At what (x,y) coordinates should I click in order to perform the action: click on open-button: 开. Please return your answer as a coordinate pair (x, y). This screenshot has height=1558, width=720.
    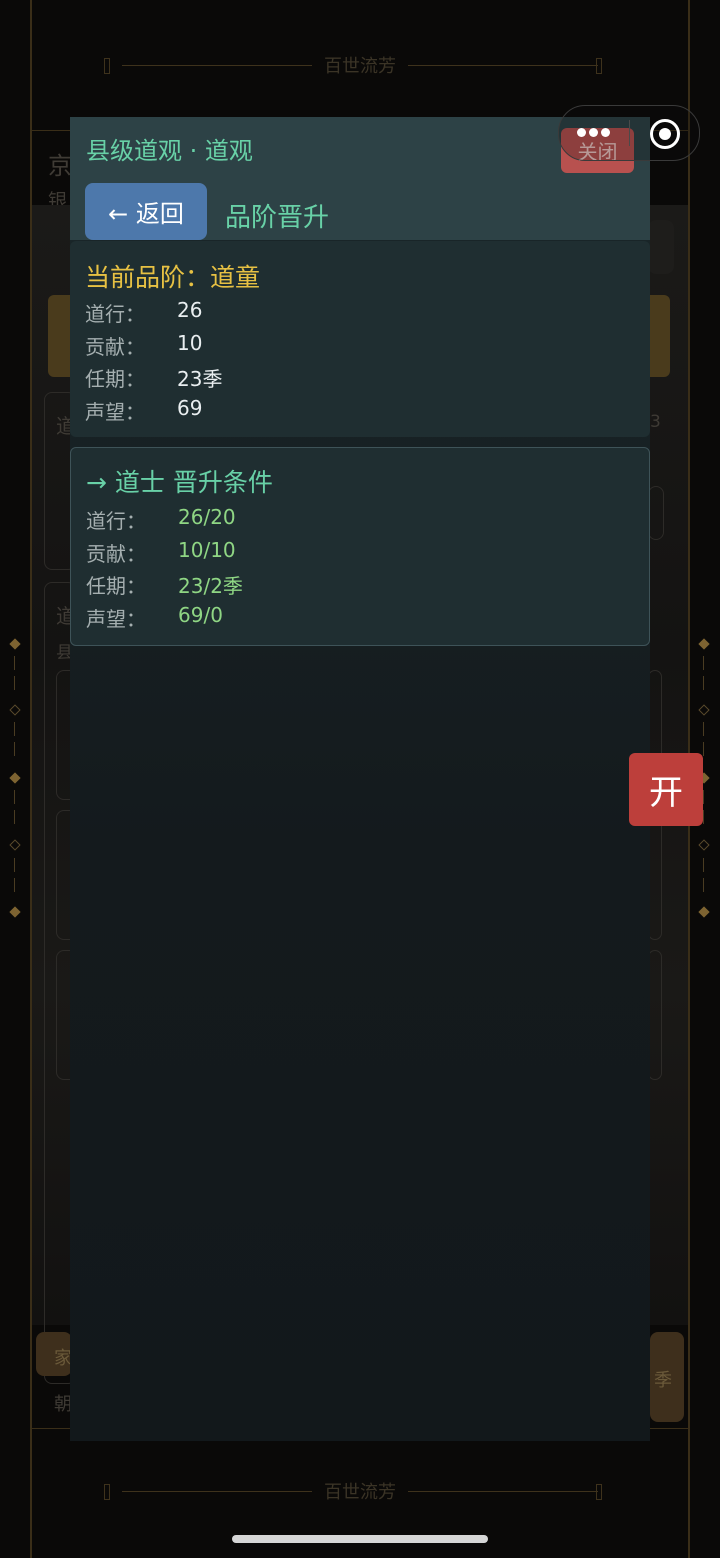
    Looking at the image, I should click on (666, 789).